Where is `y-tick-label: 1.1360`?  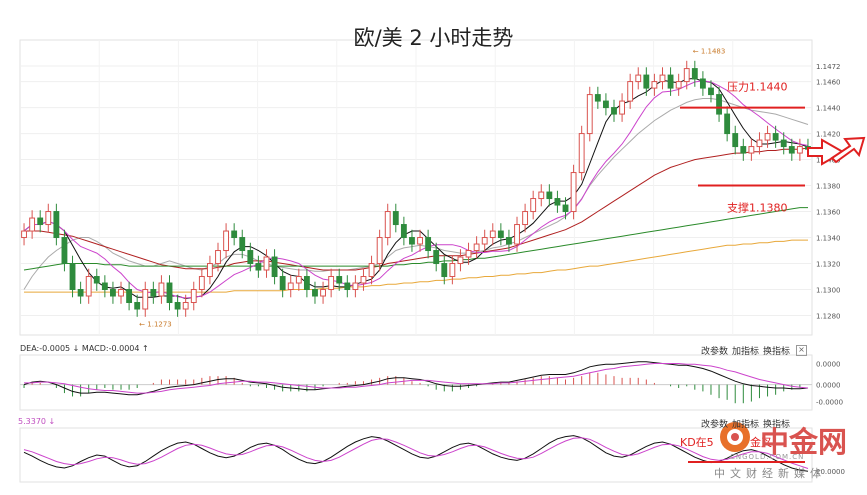
y-tick-label: 1.1360 is located at coordinates (828, 213).